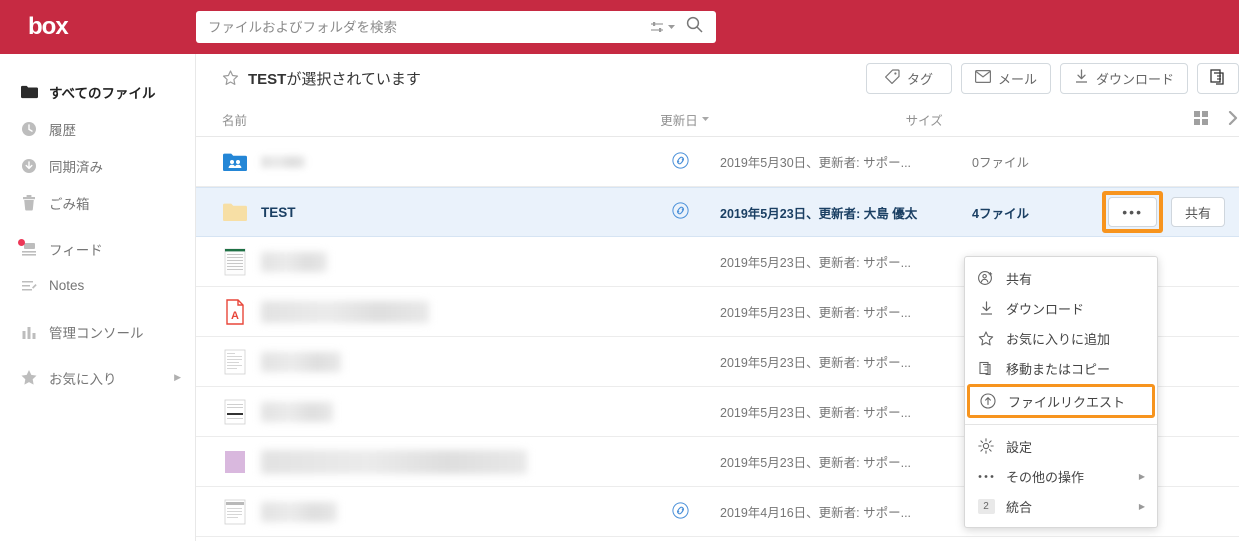  What do you see at coordinates (353, 79) in the screenshot?
I see `selected-suffix: が選択されています` at bounding box center [353, 79].